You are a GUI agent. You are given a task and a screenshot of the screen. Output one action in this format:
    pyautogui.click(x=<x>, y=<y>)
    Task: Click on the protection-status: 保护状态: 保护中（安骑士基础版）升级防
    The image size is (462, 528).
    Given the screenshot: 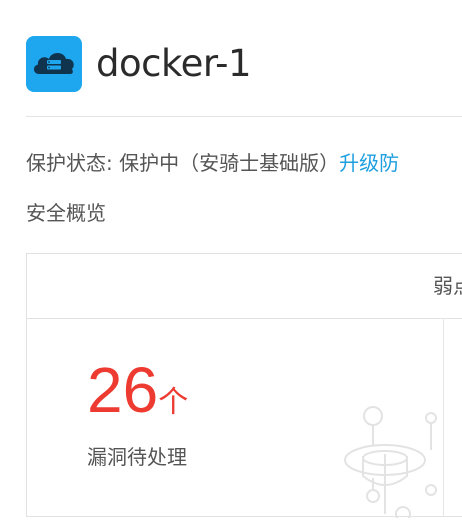 What is the action you would take?
    pyautogui.click(x=212, y=163)
    